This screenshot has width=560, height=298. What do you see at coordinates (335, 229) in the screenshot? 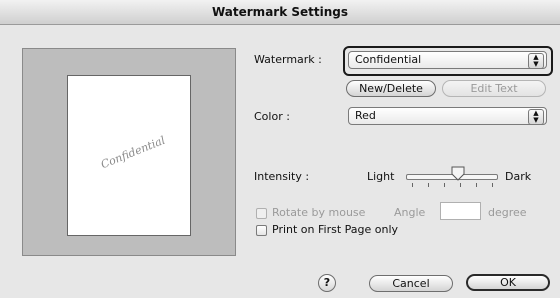
I see `print-first-page-only-label: Print on First Page only` at bounding box center [335, 229].